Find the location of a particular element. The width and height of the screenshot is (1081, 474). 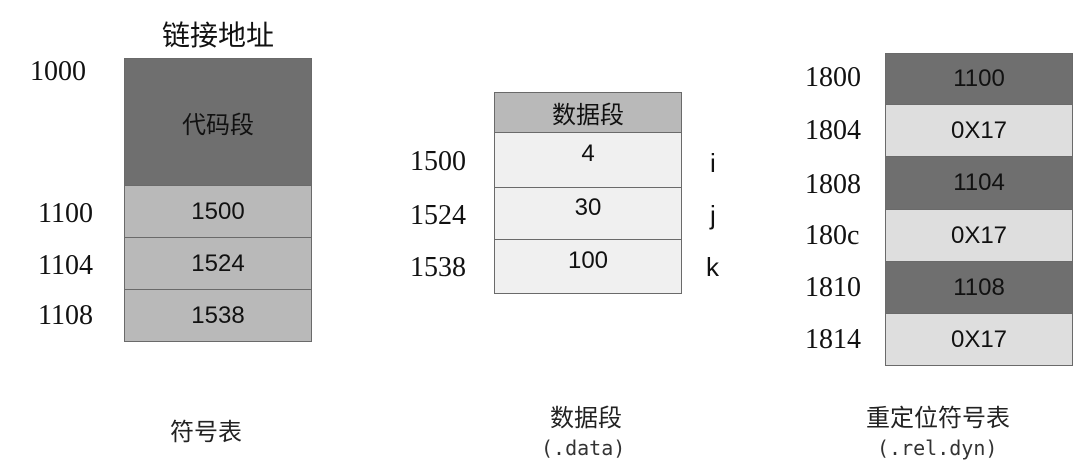

symtab-entry-value: 1500 is located at coordinates (218, 211).